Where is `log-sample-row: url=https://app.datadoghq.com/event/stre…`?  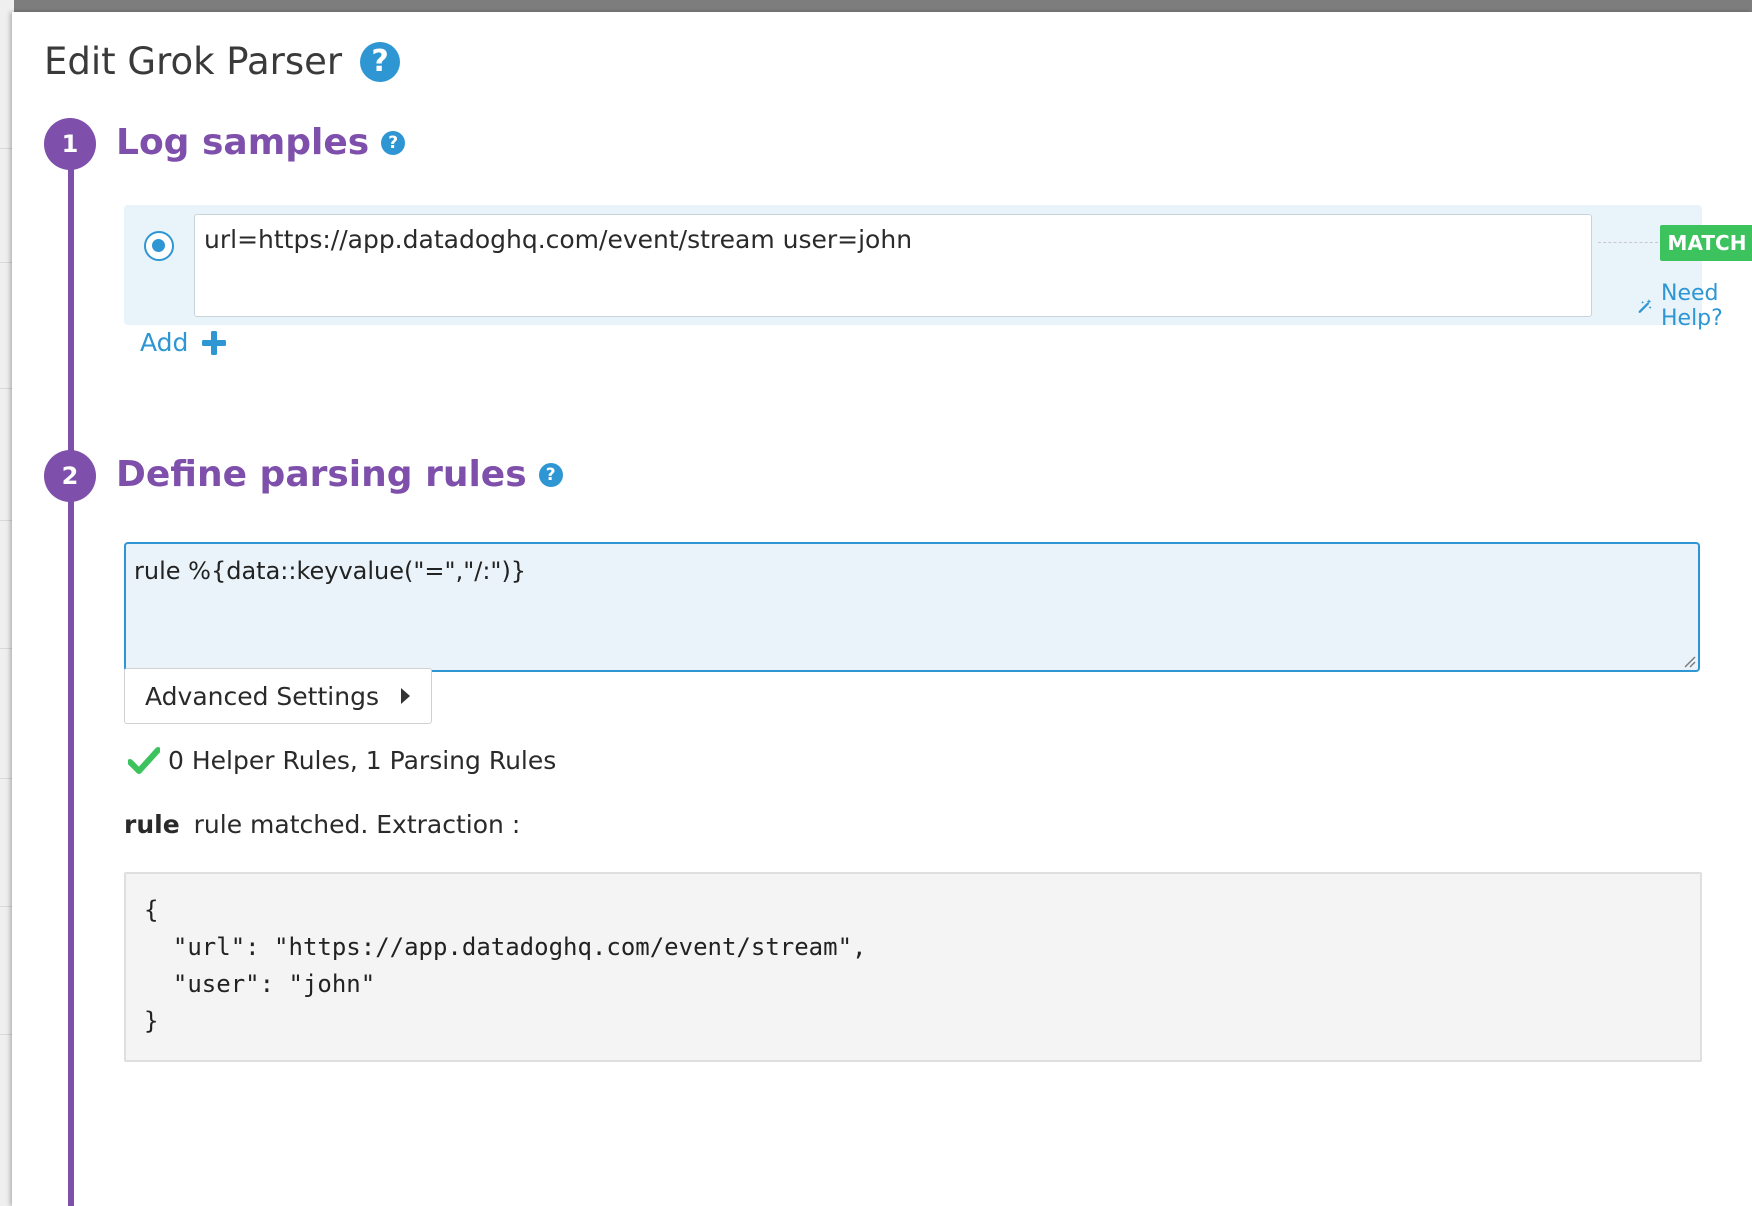
log-sample-row: url=https://app.datadoghq.com/event/stre… is located at coordinates (938, 268).